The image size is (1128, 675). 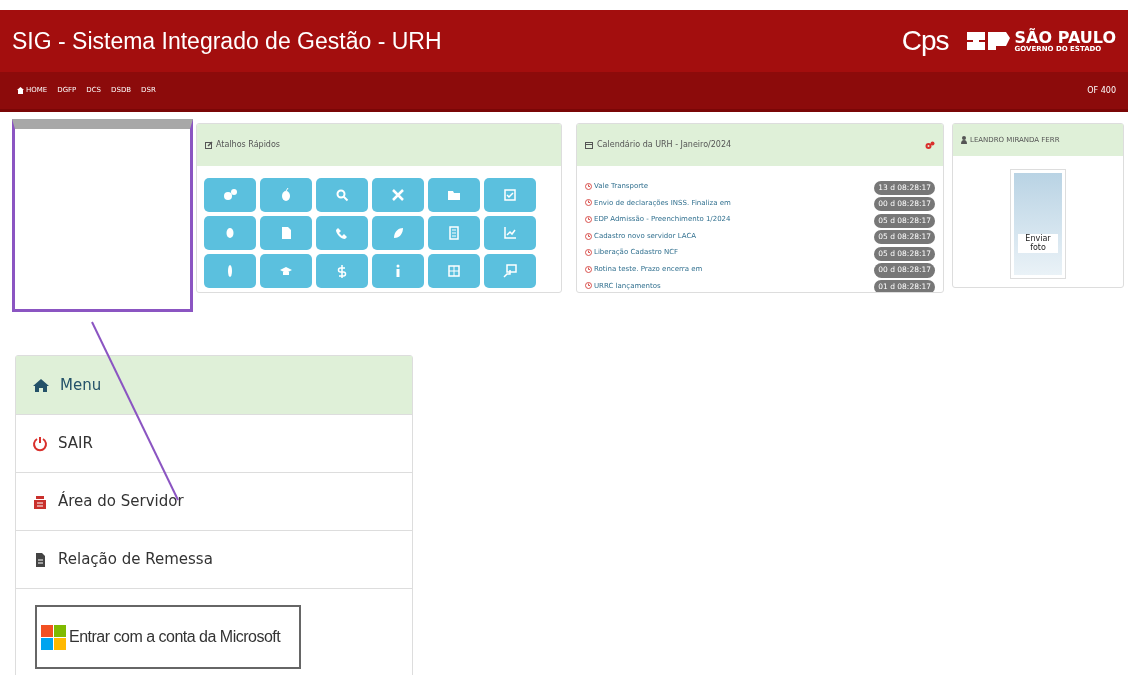 I want to click on folder-icon, so click(x=454, y=195).